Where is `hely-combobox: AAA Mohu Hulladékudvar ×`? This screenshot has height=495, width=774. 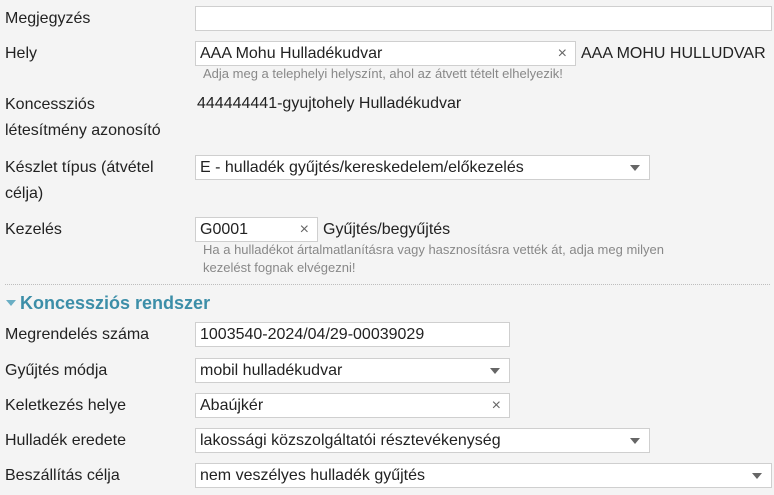
hely-combobox: AAA Mohu Hulladékudvar × is located at coordinates (385, 53).